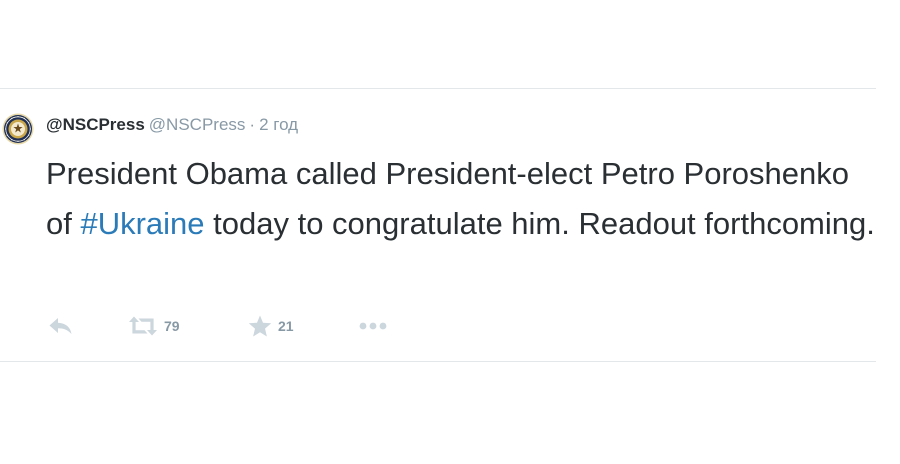 This screenshot has width=900, height=464. I want to click on retweet-button: 79, so click(154, 326).